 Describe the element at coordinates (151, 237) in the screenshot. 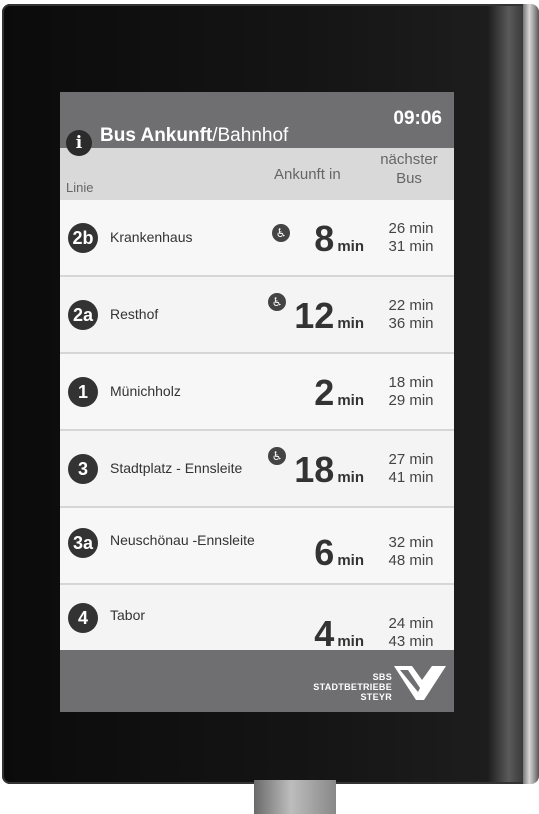

I see `destination: Krankenhaus` at that location.